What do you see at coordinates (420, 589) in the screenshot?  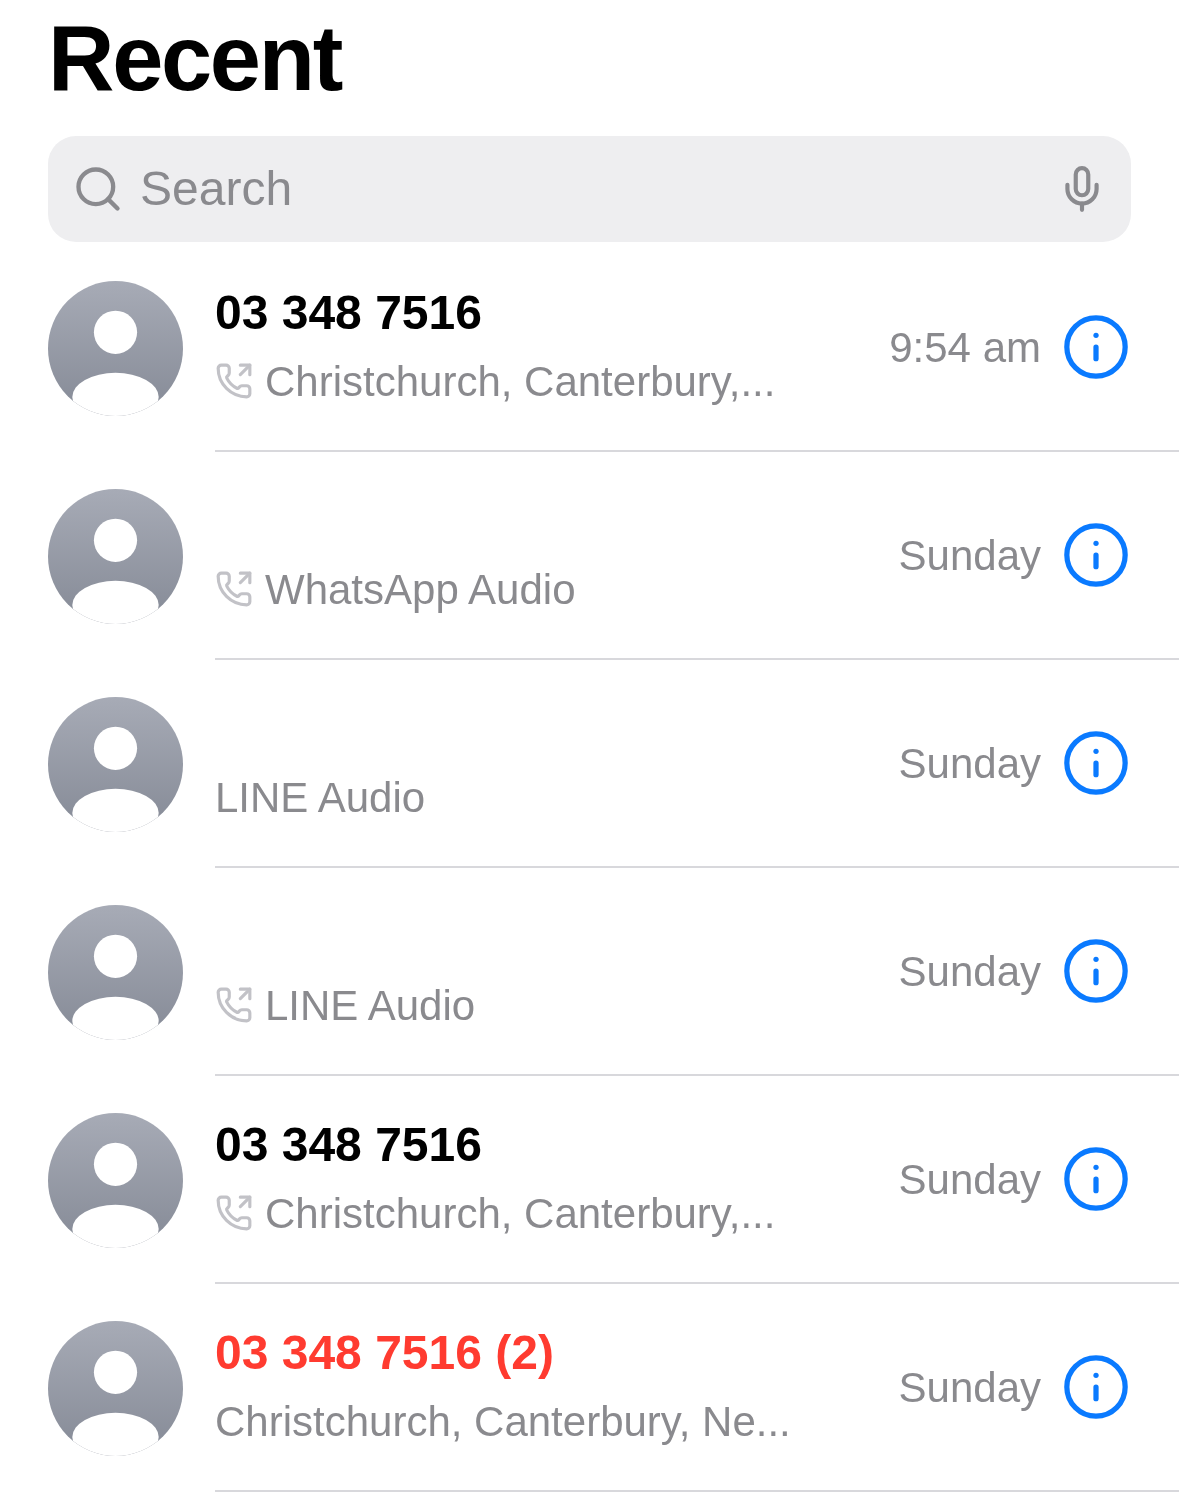 I see `call-detail: WhatsApp Audio` at bounding box center [420, 589].